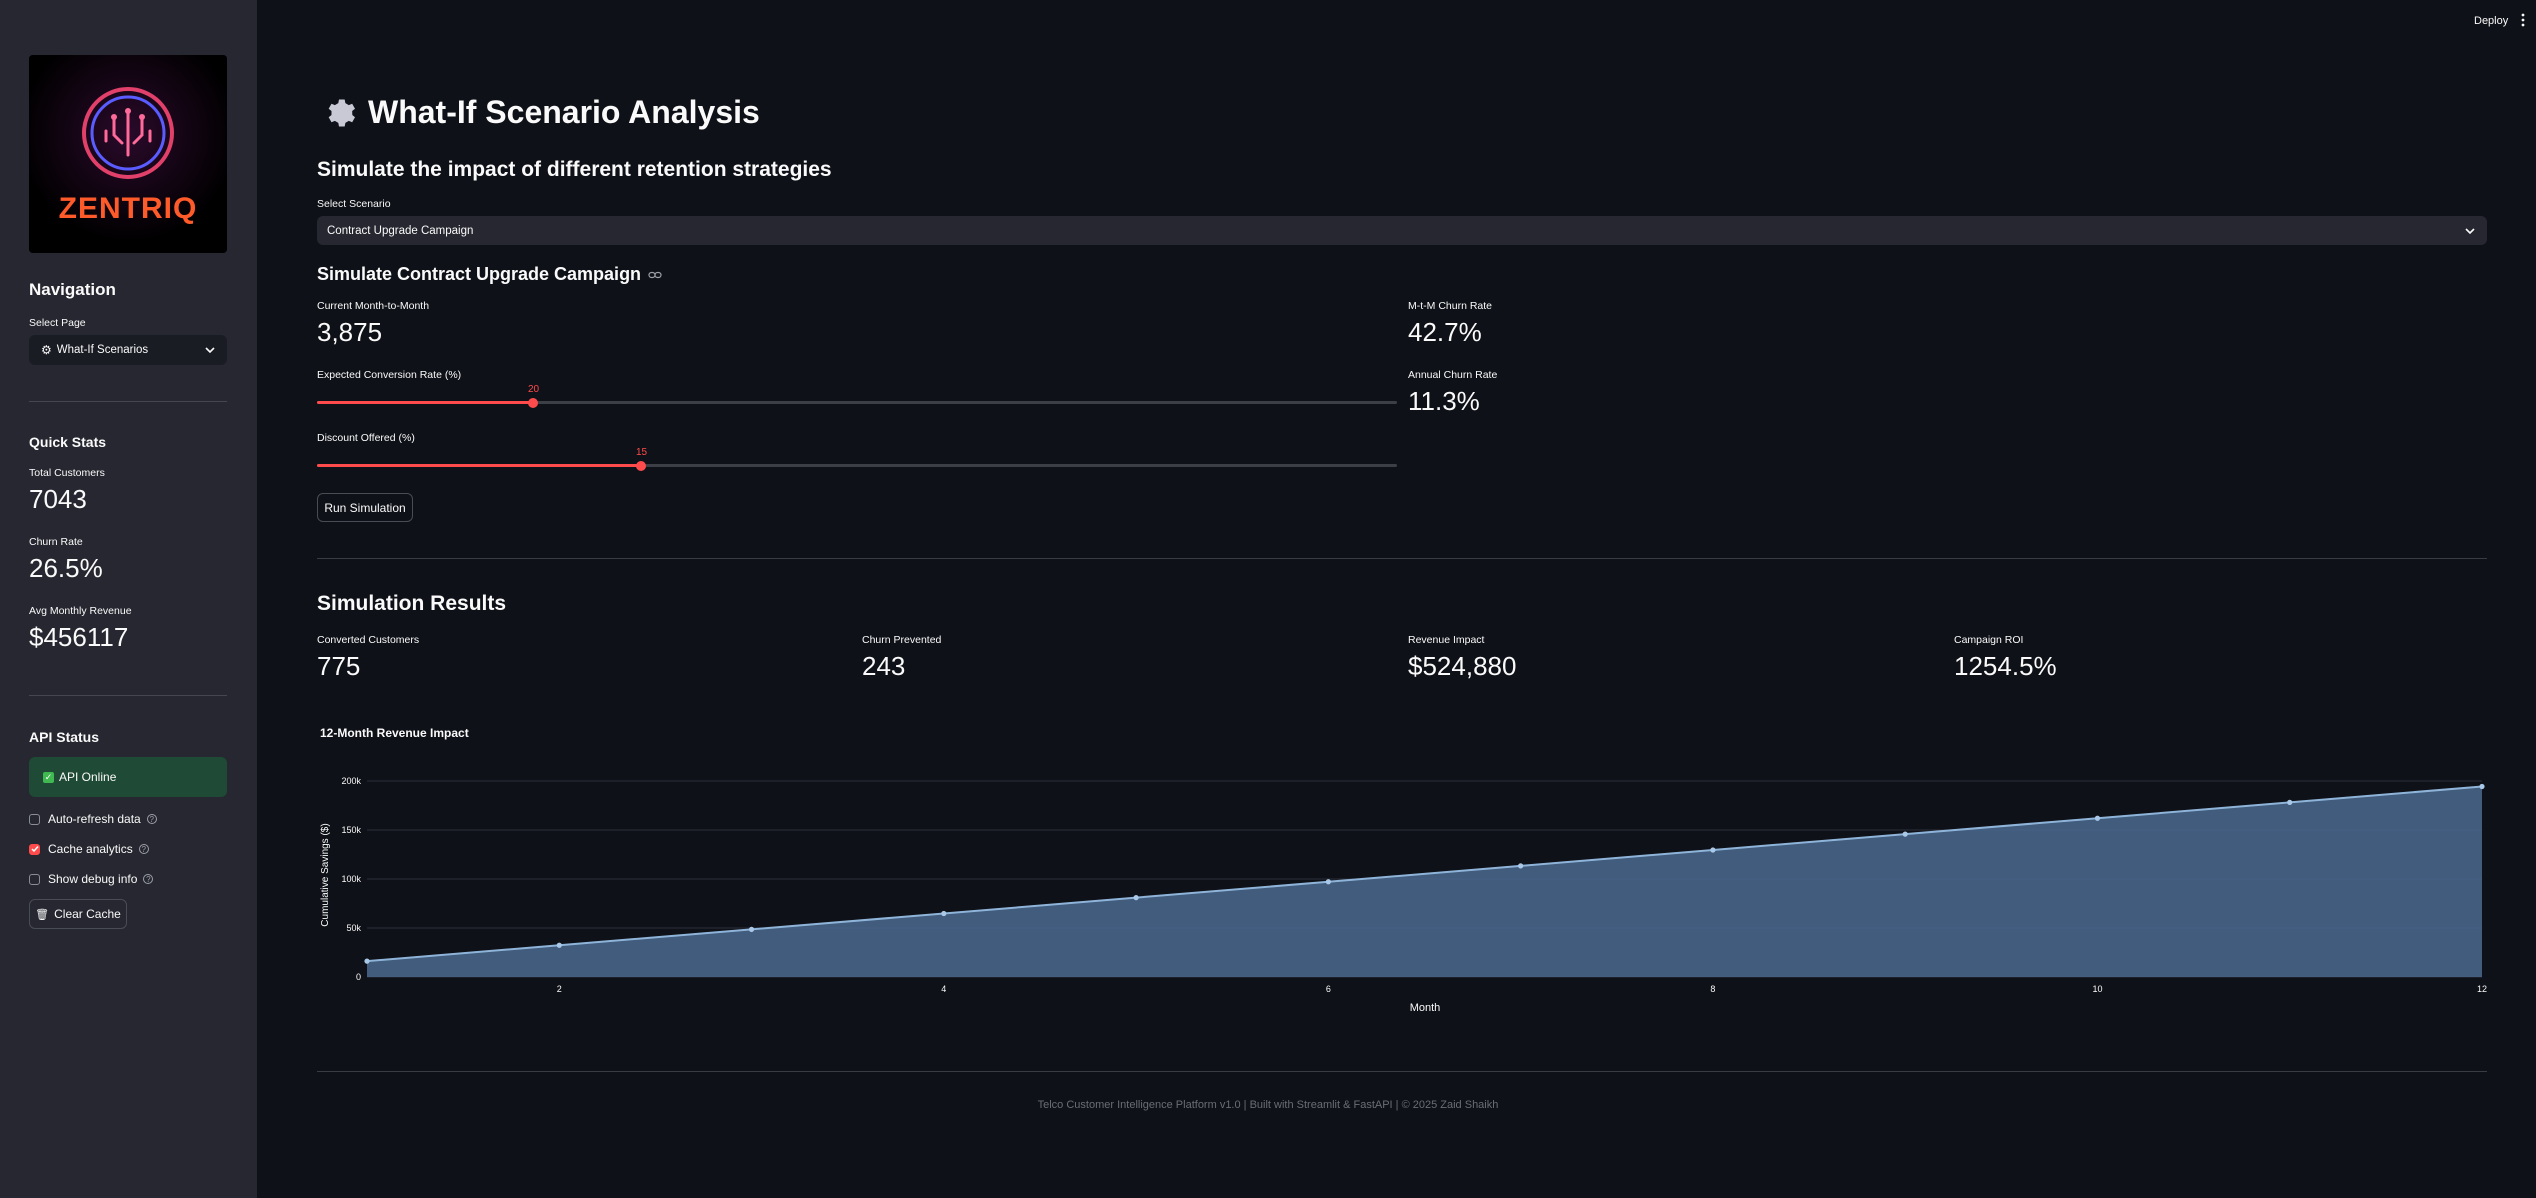 Image resolution: width=2536 pixels, height=1198 pixels. What do you see at coordinates (210, 350) in the screenshot?
I see `chevron-down-icon` at bounding box center [210, 350].